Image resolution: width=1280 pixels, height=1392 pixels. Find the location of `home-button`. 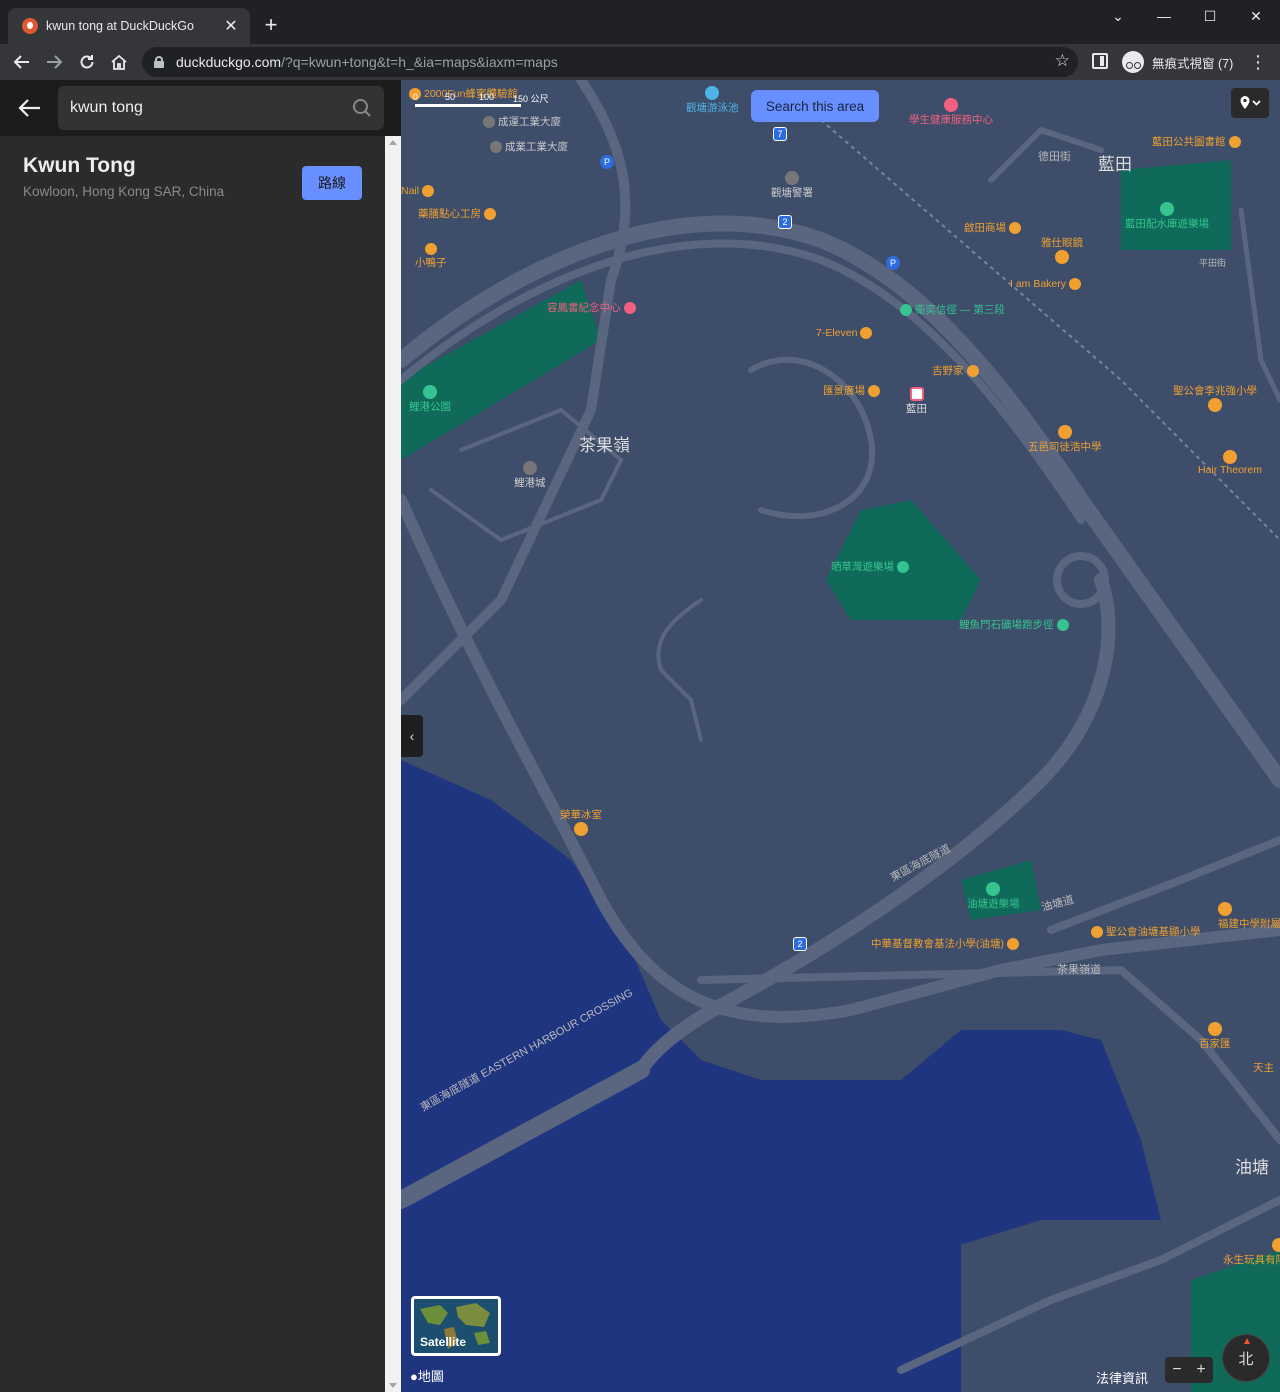

home-button is located at coordinates (119, 62).